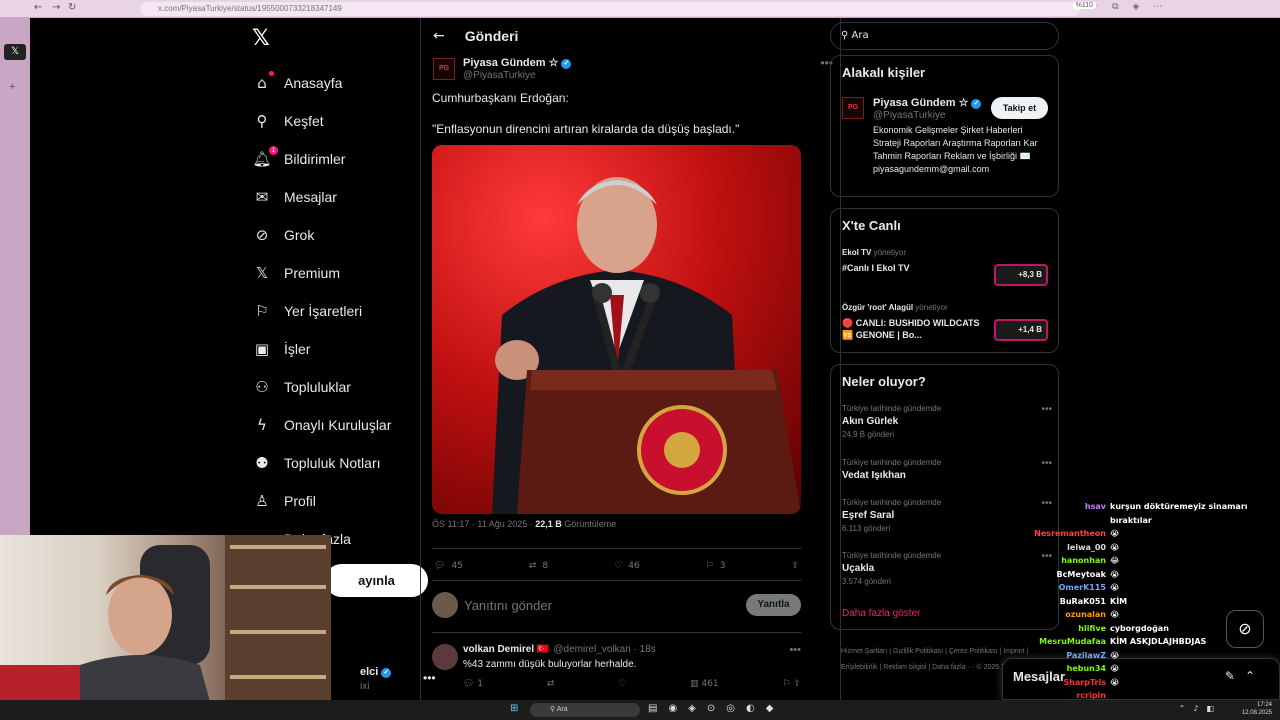 The width and height of the screenshot is (1280, 720). I want to click on sidebar-item-bookmarks: ⚐ Yer İşaretleri, so click(321, 311).